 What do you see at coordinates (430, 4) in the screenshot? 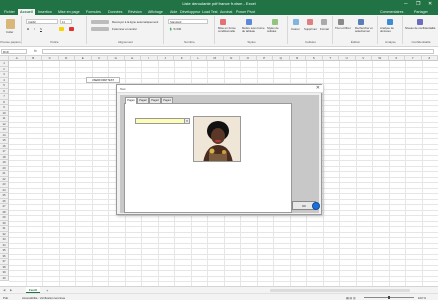
I see `close-button: ✕` at bounding box center [430, 4].